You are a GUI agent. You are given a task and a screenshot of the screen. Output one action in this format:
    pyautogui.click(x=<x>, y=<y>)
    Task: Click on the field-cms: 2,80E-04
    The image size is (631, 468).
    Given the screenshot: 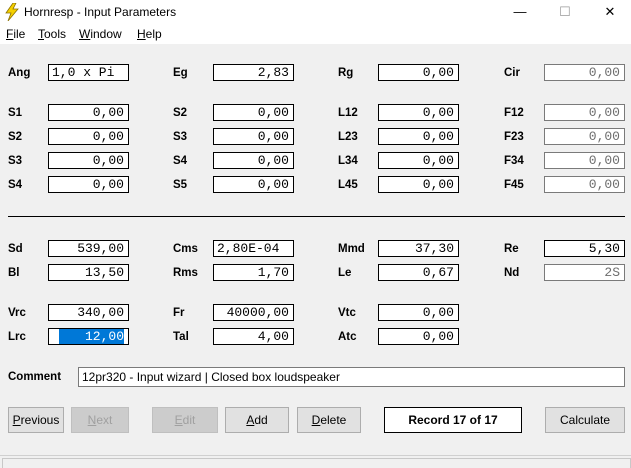 What is the action you would take?
    pyautogui.click(x=253, y=248)
    